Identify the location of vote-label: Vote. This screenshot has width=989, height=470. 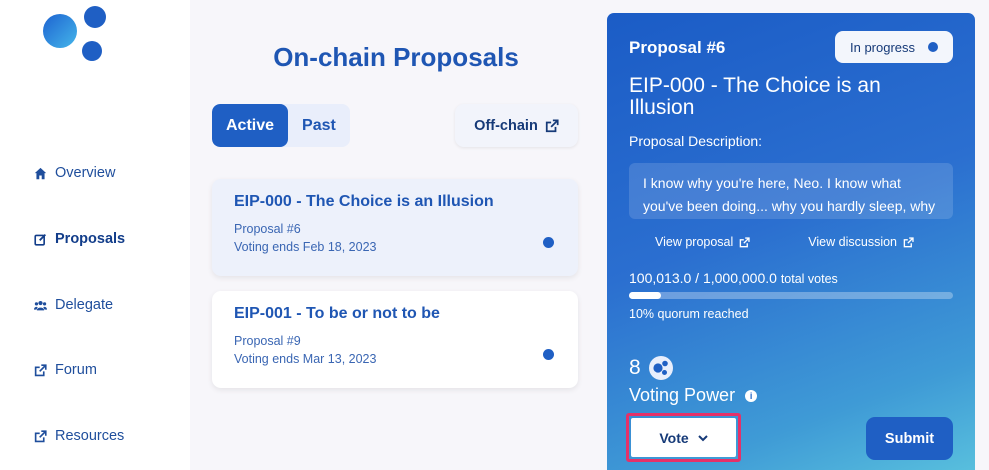
(674, 437).